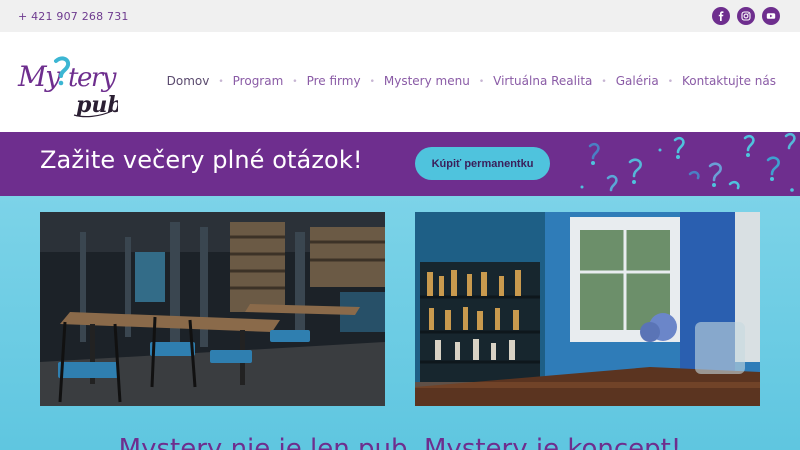 This screenshot has height=450, width=800. I want to click on youtube-icon, so click(771, 16).